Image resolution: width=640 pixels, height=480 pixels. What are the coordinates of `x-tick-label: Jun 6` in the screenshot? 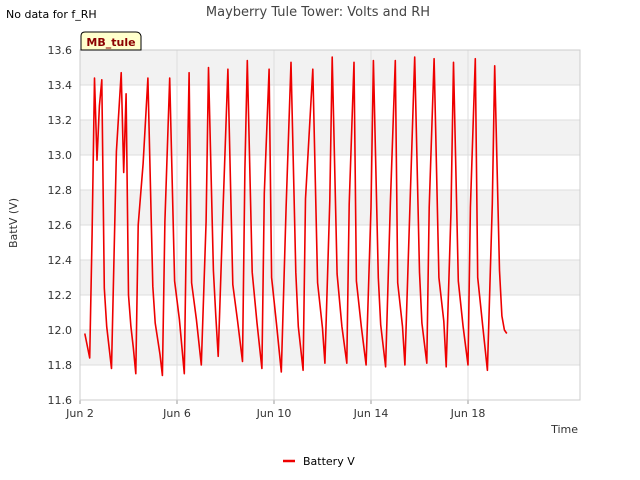 It's located at (176, 413).